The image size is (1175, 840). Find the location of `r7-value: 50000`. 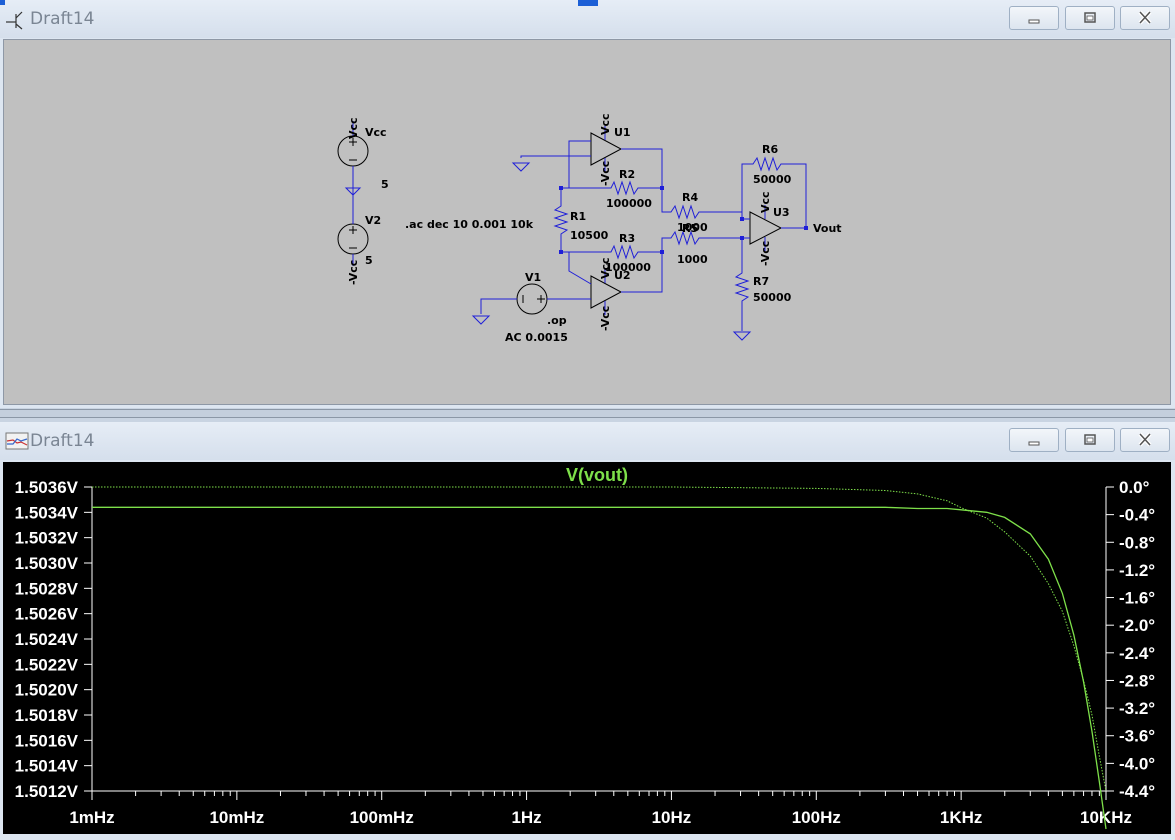

r7-value: 50000 is located at coordinates (772, 297).